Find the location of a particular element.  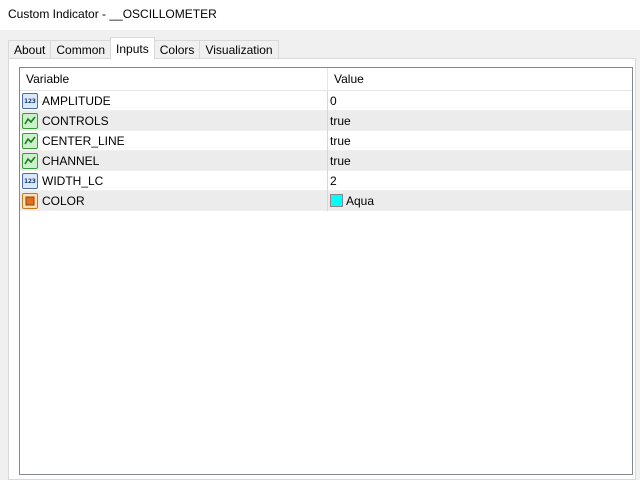

tab-colors: Colors is located at coordinates (177, 49).